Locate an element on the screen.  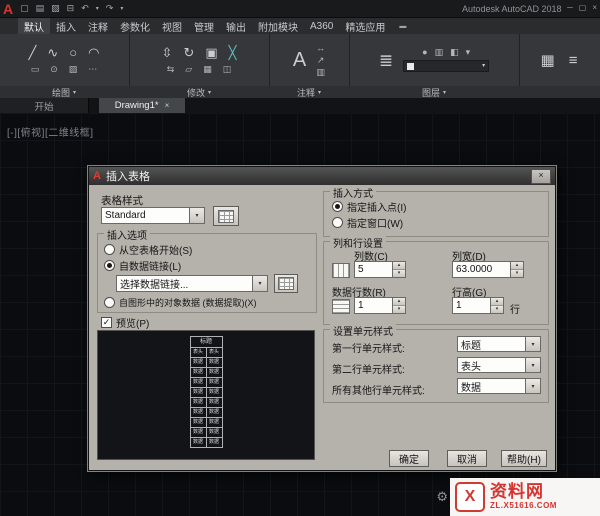
tab-addins: 附加模块 is located at coordinates (278, 26).